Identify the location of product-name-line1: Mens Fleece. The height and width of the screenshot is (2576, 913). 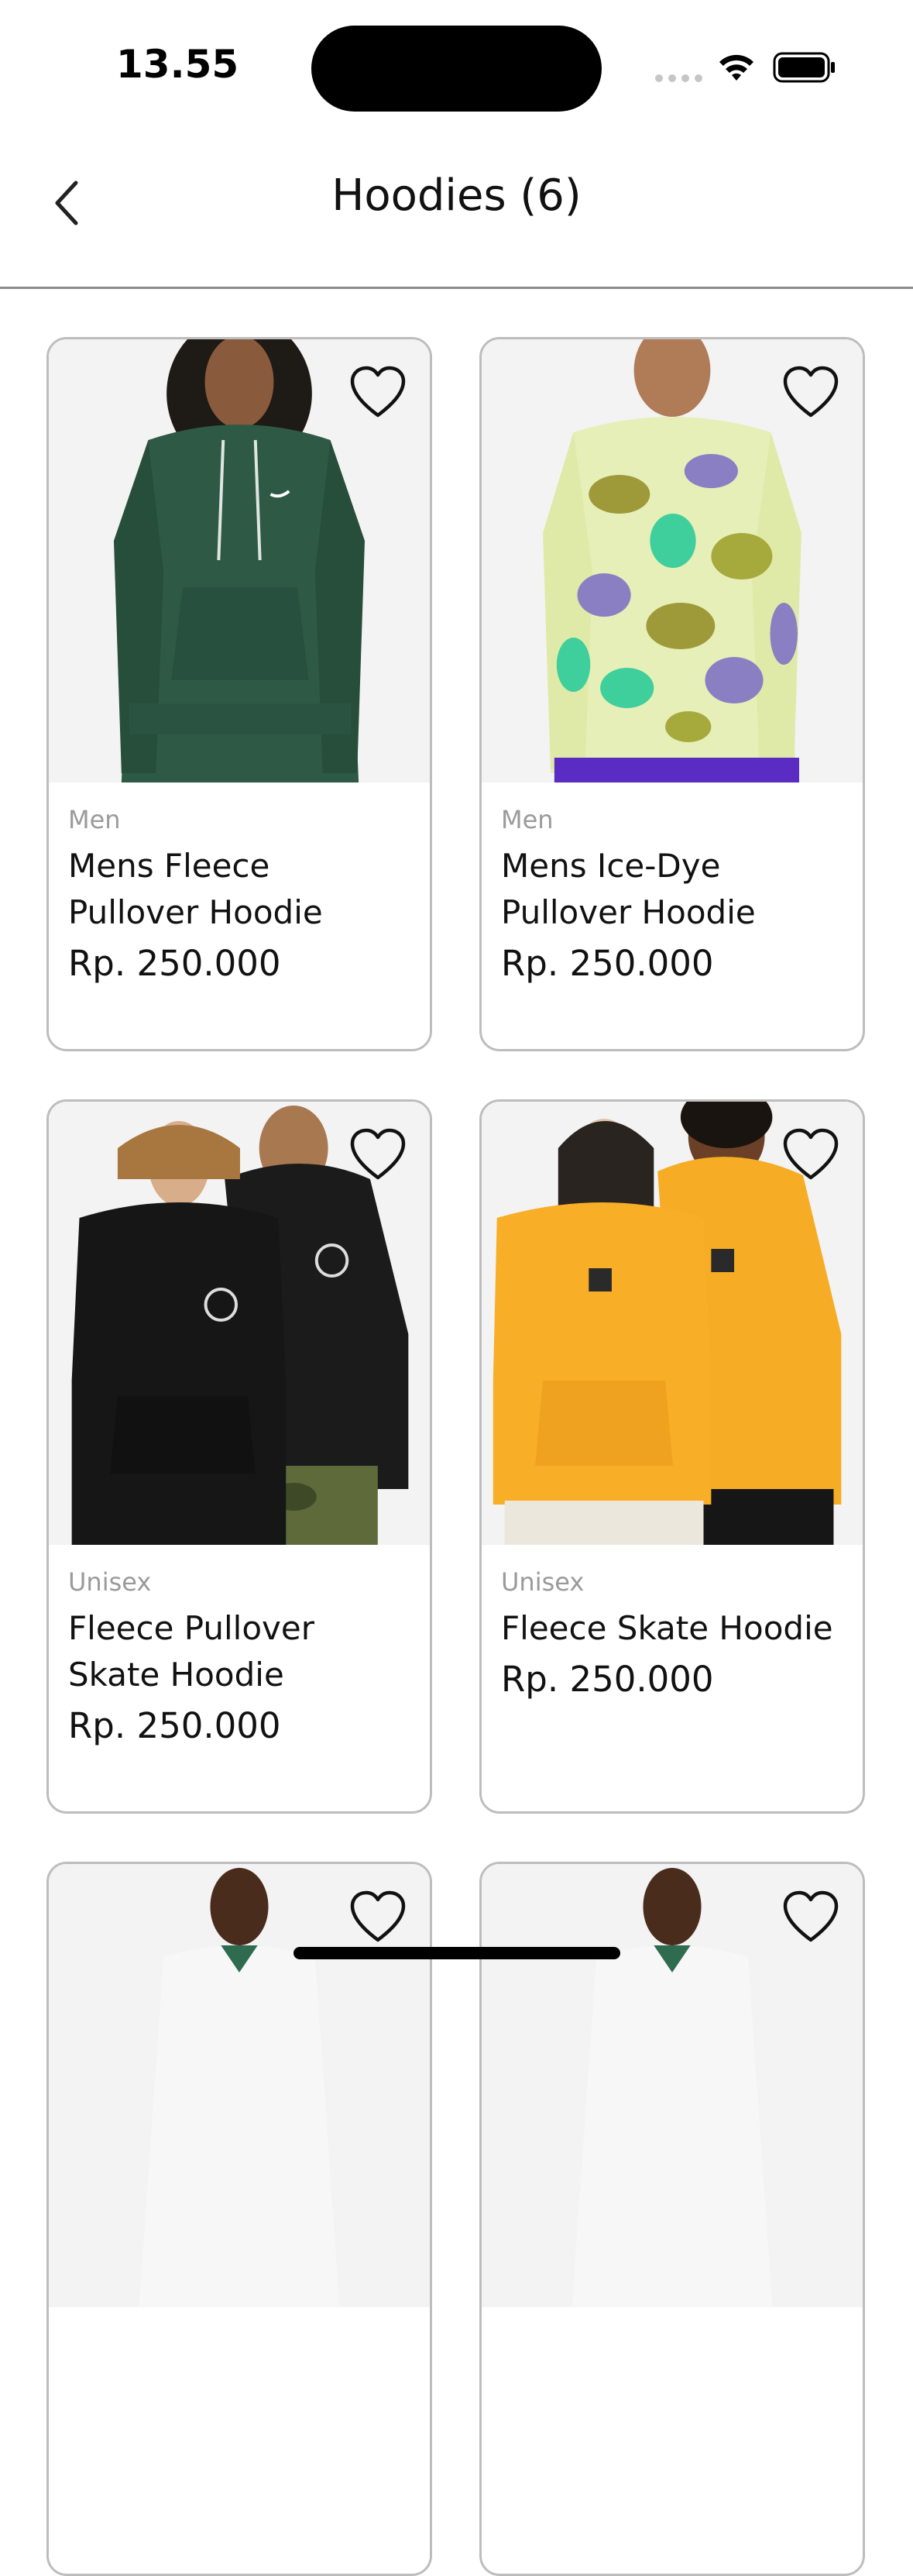
(169, 866).